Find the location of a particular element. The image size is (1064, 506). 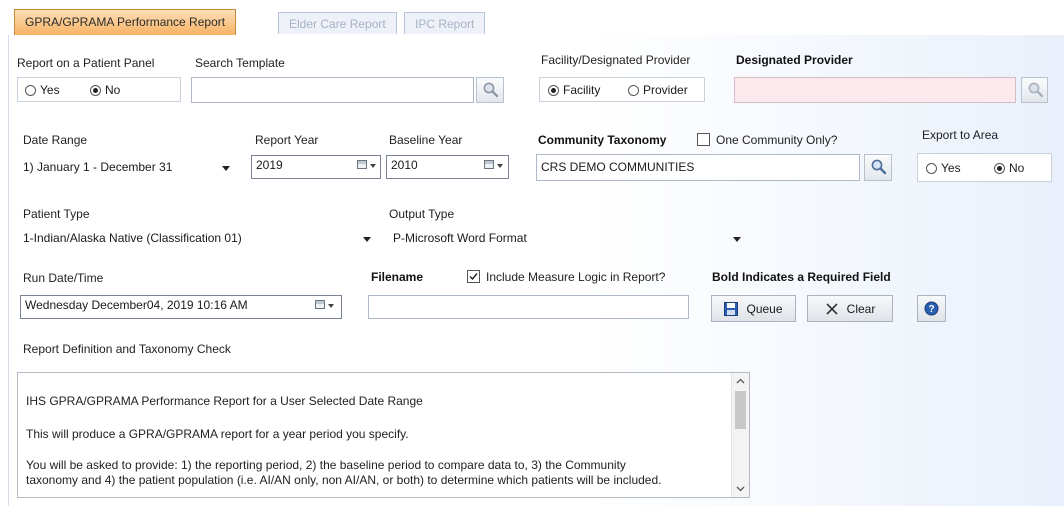

tab-ipc-report: IPC Report is located at coordinates (445, 23).